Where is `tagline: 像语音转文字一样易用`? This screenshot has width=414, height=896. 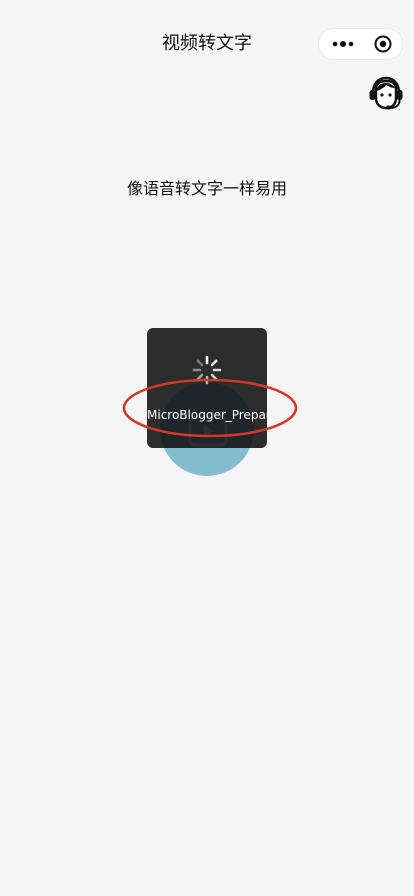 tagline: 像语音转文字一样易用 is located at coordinates (206, 188).